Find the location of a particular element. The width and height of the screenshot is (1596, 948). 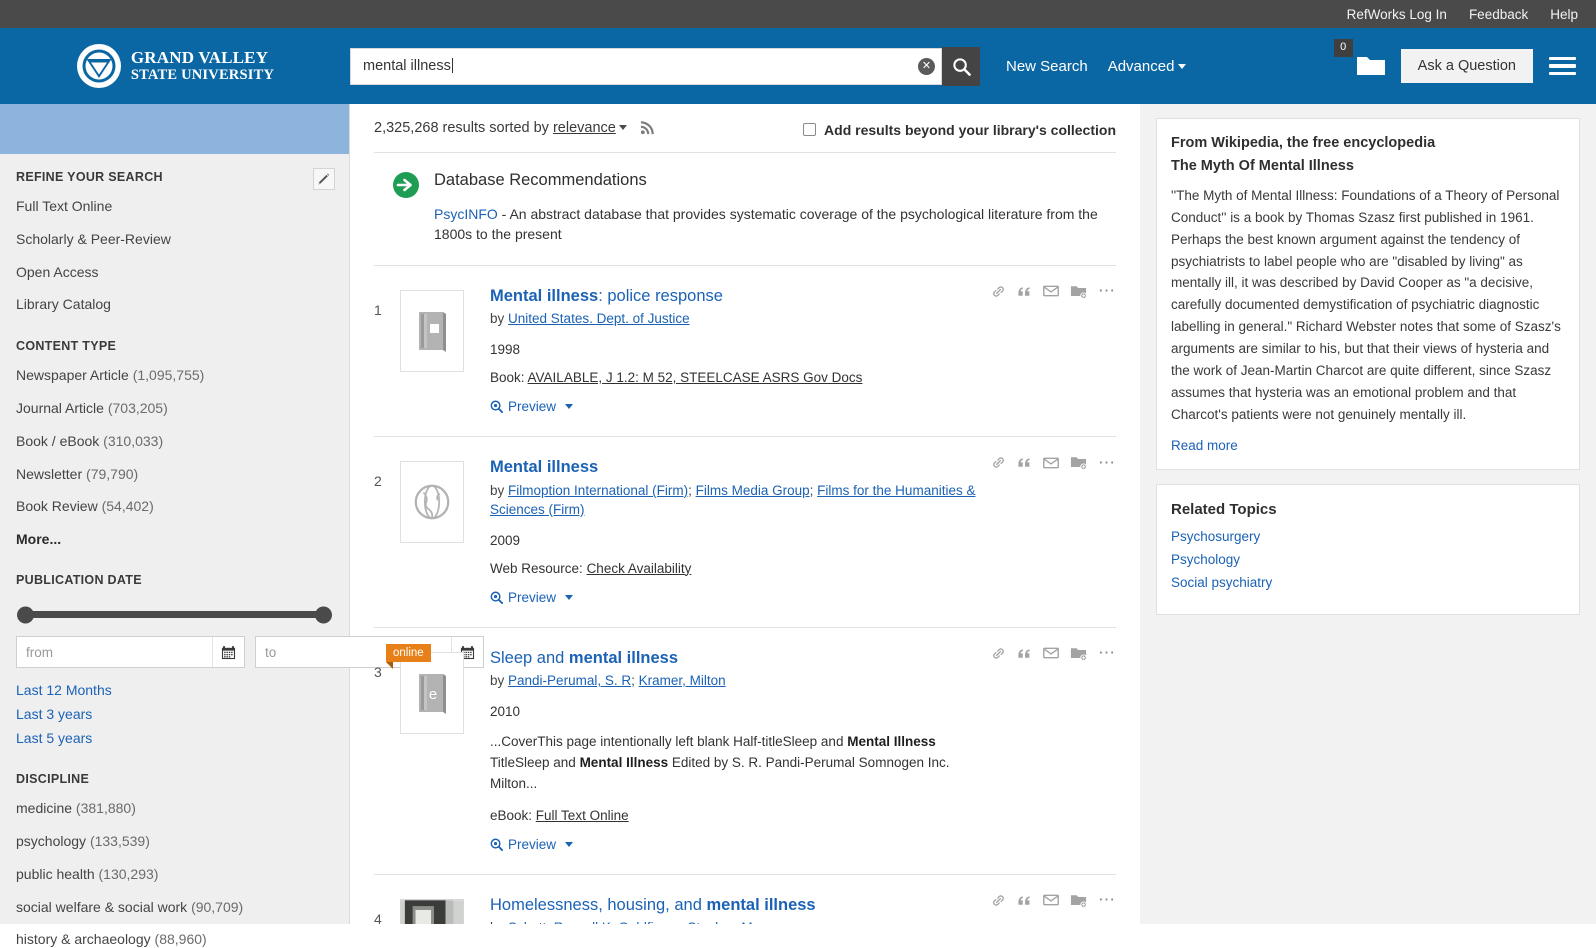

feedback-link: Feedback is located at coordinates (1498, 14).